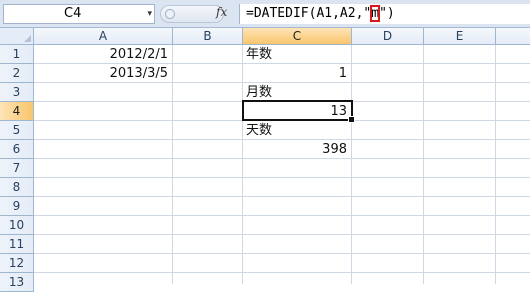 This screenshot has width=530, height=292. I want to click on formula-input: =DATEDIF(A1,A2,"m"), so click(384, 14).